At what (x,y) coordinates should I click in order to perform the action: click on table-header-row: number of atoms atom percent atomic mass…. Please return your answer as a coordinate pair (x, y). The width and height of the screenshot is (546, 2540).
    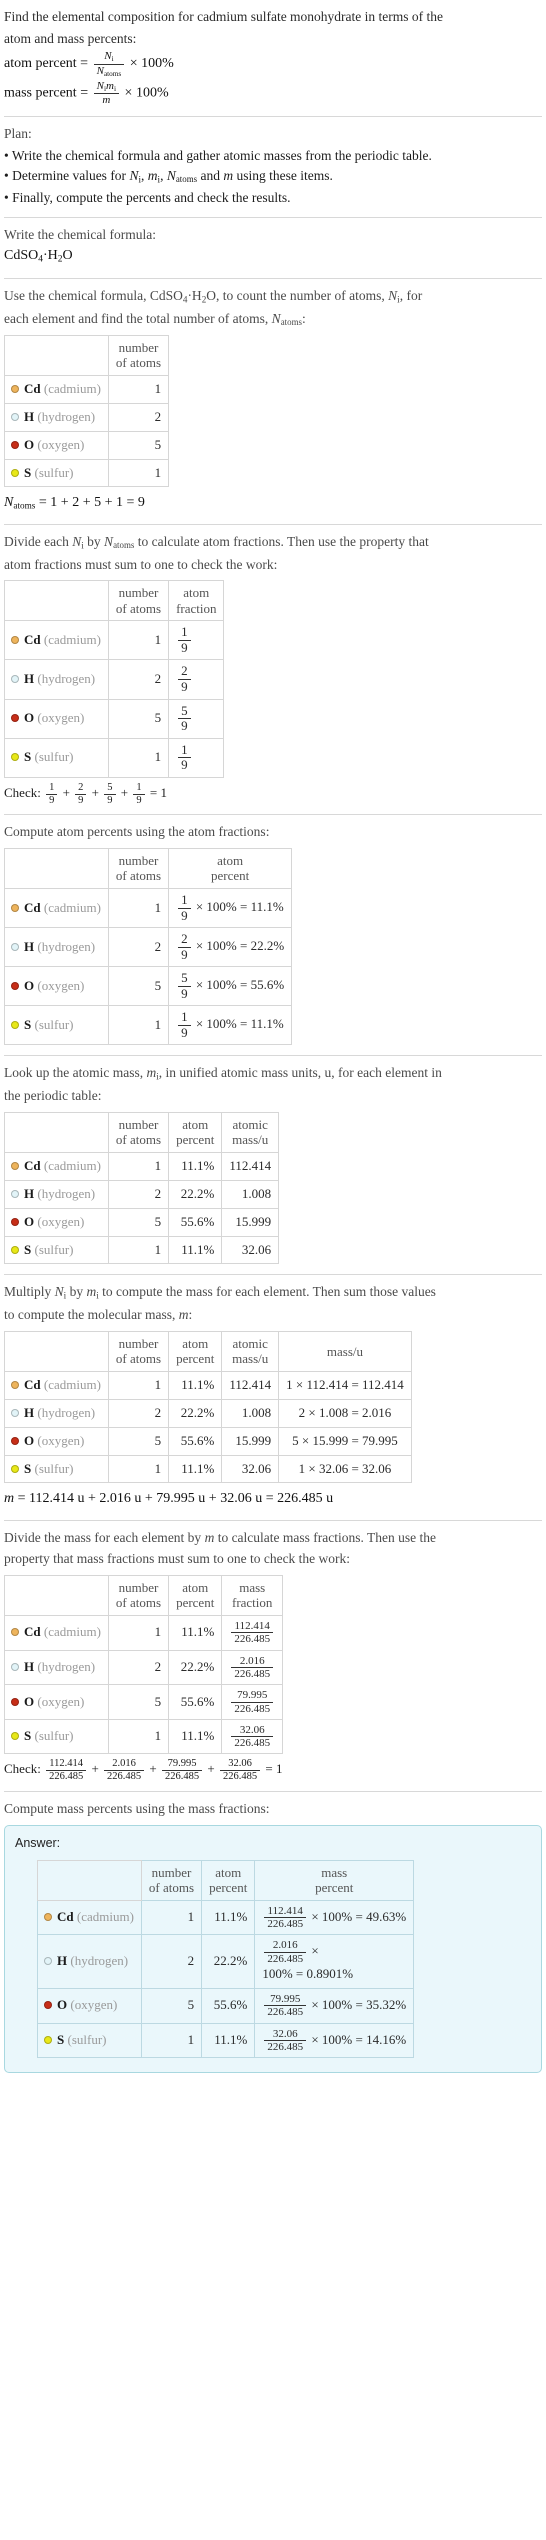
    Looking at the image, I should click on (142, 1132).